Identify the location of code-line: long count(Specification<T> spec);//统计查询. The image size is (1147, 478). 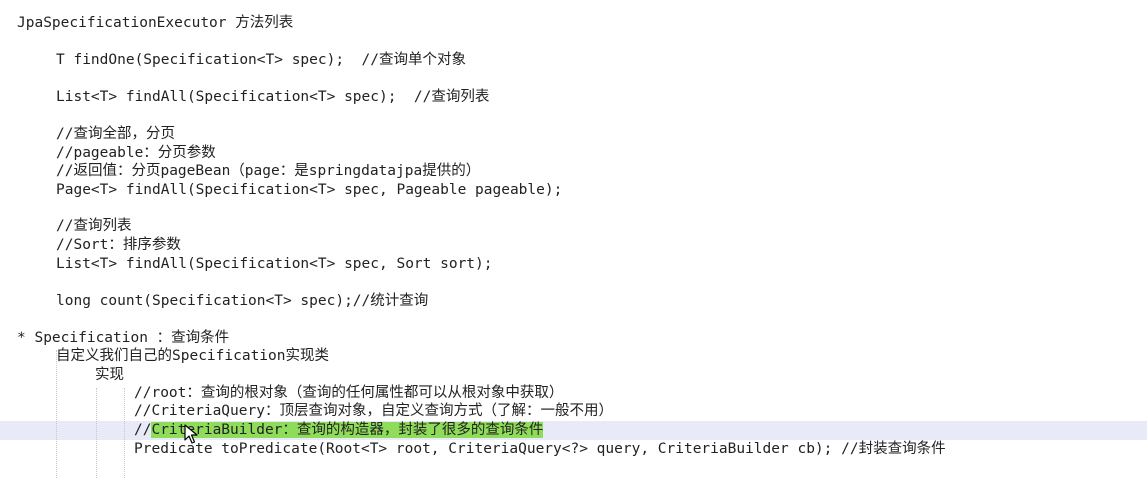
(242, 301).